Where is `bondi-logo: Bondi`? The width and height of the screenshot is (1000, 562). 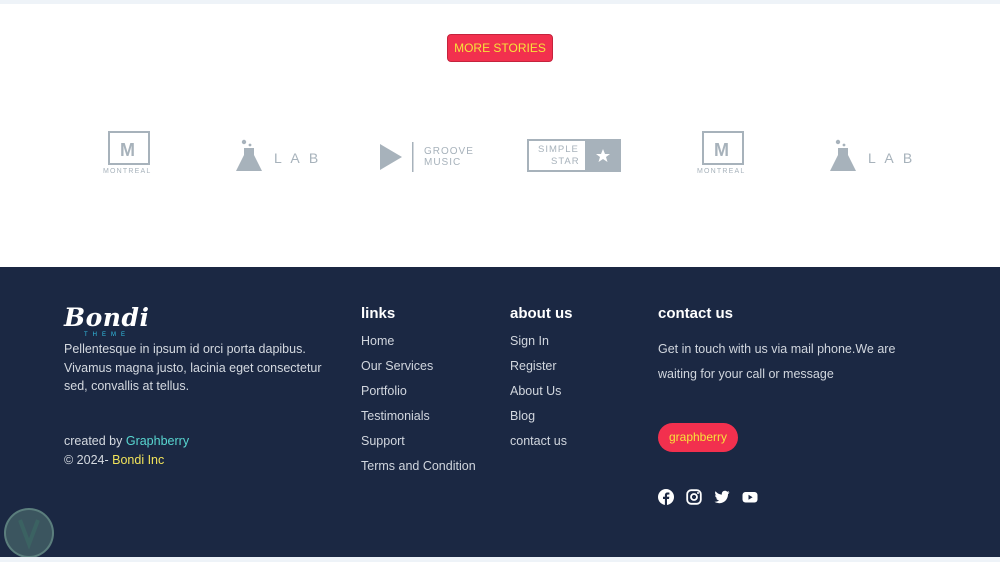
bondi-logo: Bondi is located at coordinates (106, 317).